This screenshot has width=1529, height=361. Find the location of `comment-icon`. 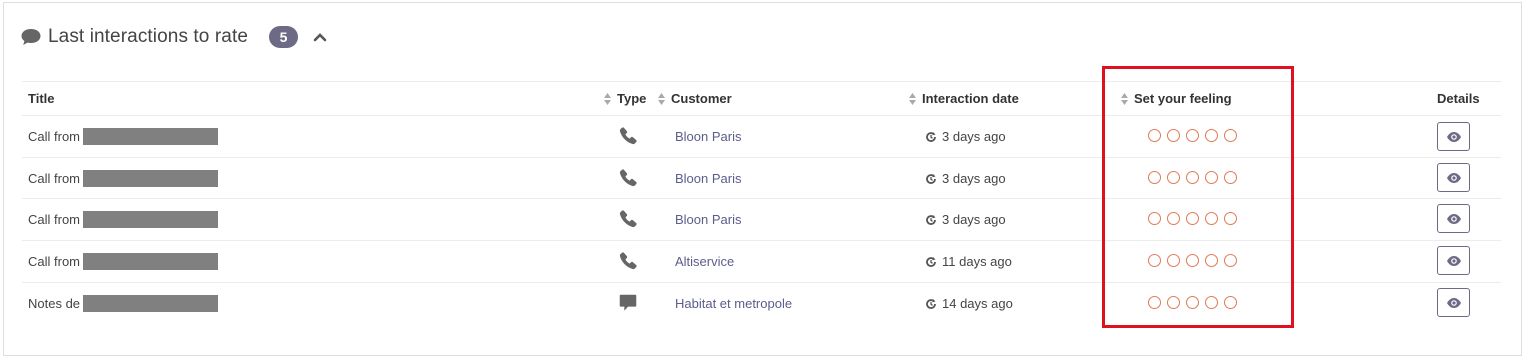

comment-icon is located at coordinates (31, 37).